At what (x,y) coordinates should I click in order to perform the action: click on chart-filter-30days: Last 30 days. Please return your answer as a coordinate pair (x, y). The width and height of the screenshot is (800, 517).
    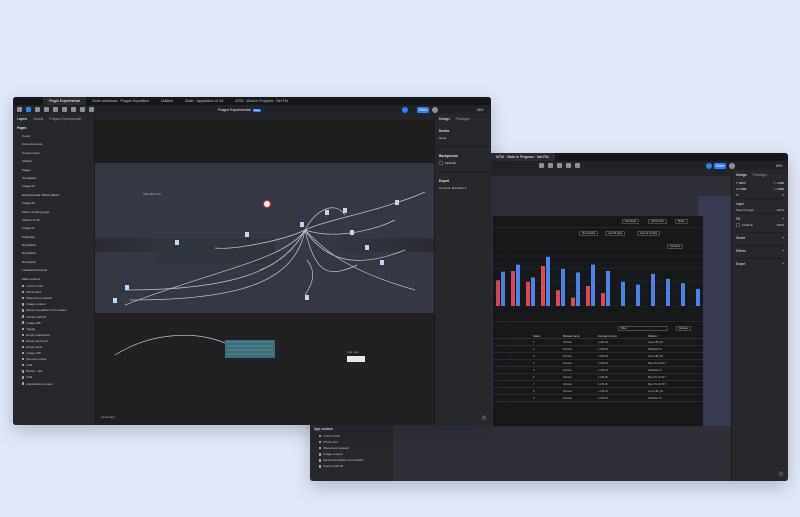
    Looking at the image, I should click on (615, 233).